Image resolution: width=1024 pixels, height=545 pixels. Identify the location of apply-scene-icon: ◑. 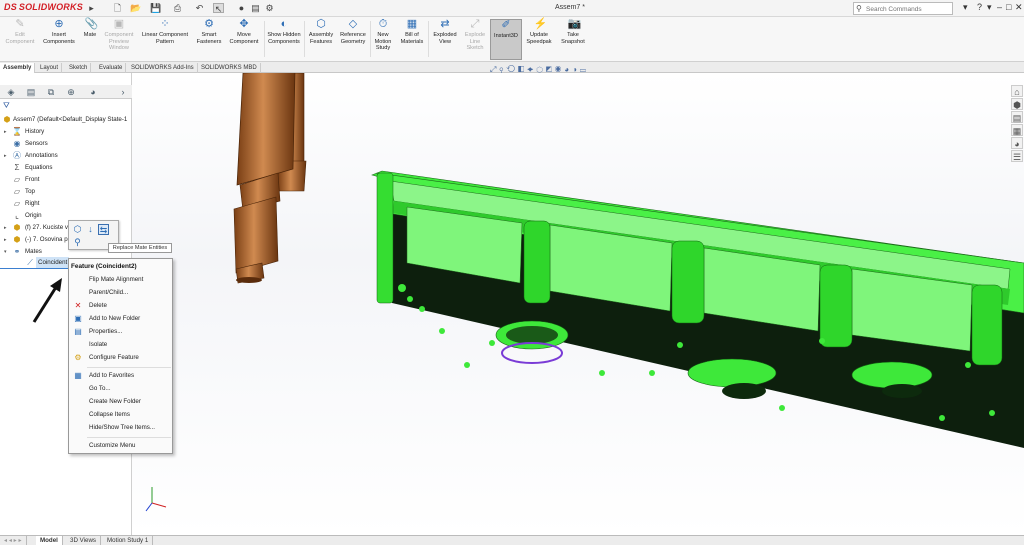
(576, 69).